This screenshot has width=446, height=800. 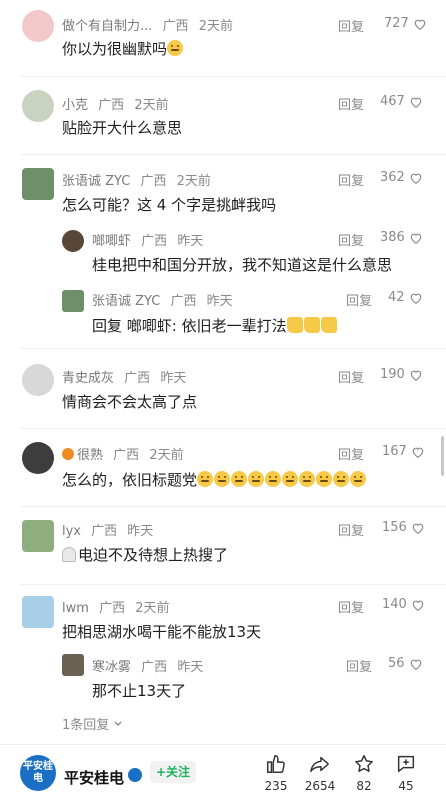 I want to click on comment-author: lwm, so click(x=75, y=608).